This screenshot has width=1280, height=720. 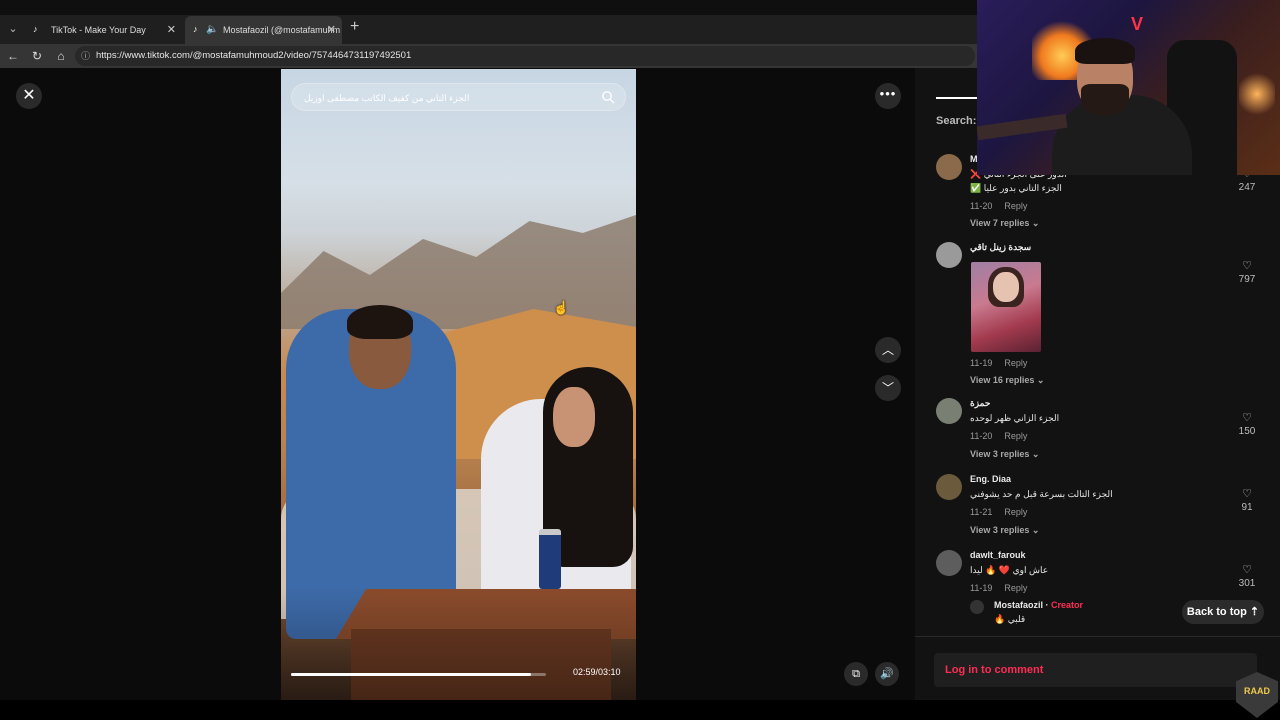 I want to click on like-button: ♡ 797, so click(x=1247, y=272).